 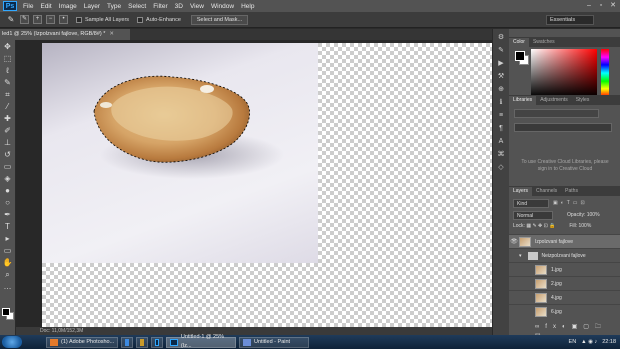 What do you see at coordinates (514, 241) in the screenshot?
I see `eye-icon: 👁` at bounding box center [514, 241].